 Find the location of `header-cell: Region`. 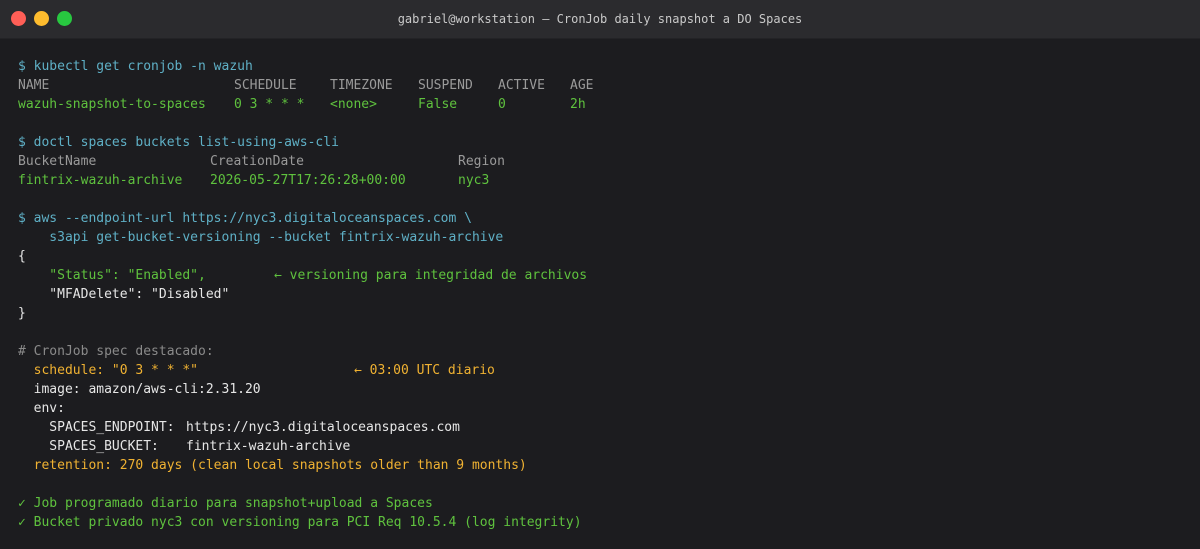

header-cell: Region is located at coordinates (481, 161).